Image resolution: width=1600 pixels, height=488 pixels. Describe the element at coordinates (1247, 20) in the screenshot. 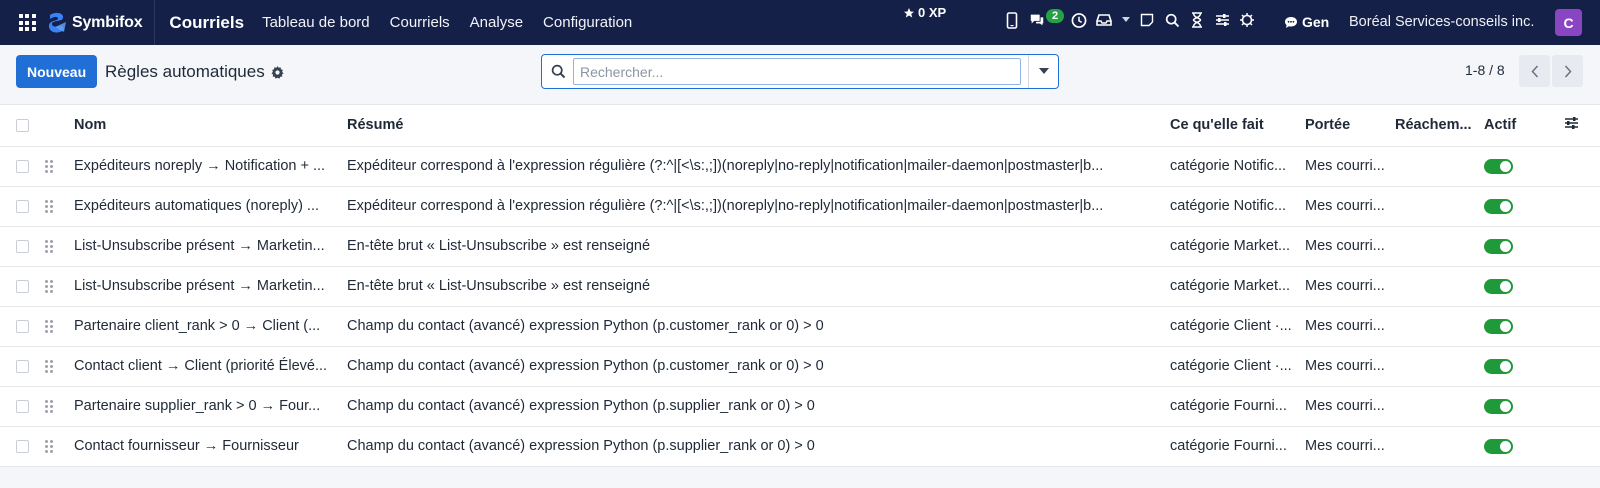

I see `bug-icon` at that location.